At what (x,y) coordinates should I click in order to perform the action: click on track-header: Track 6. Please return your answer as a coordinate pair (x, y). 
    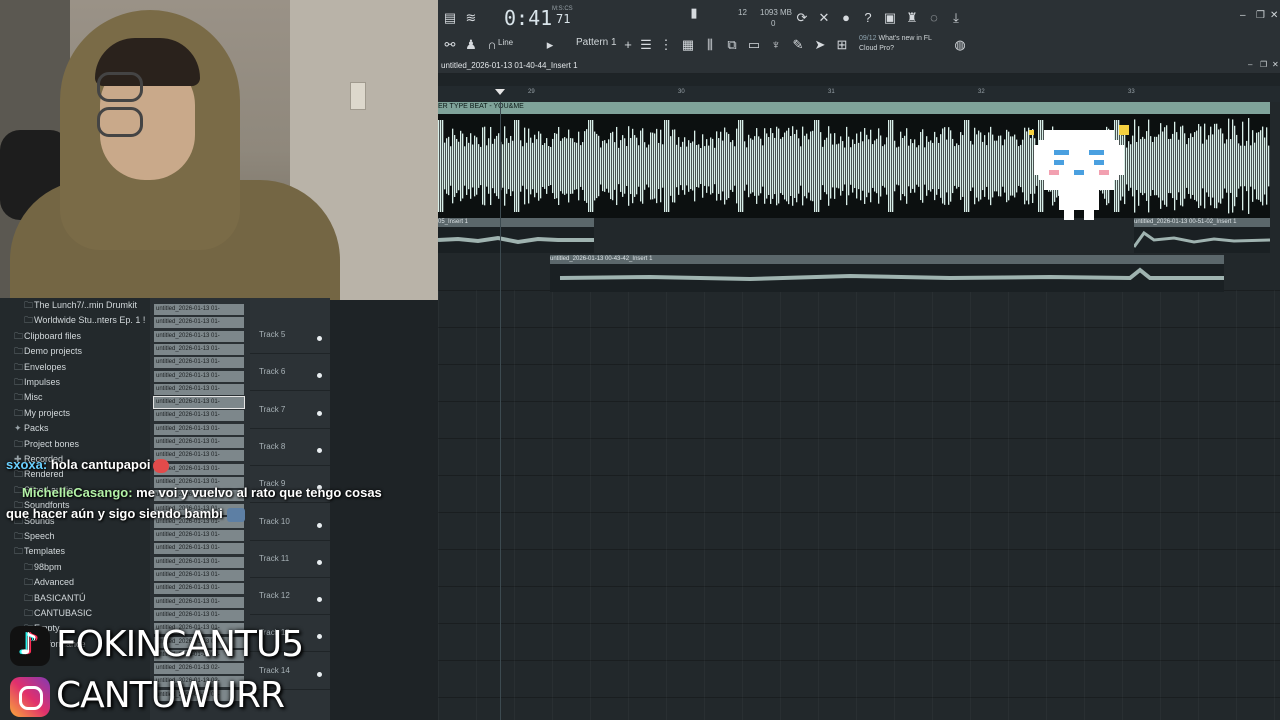
    Looking at the image, I should click on (290, 372).